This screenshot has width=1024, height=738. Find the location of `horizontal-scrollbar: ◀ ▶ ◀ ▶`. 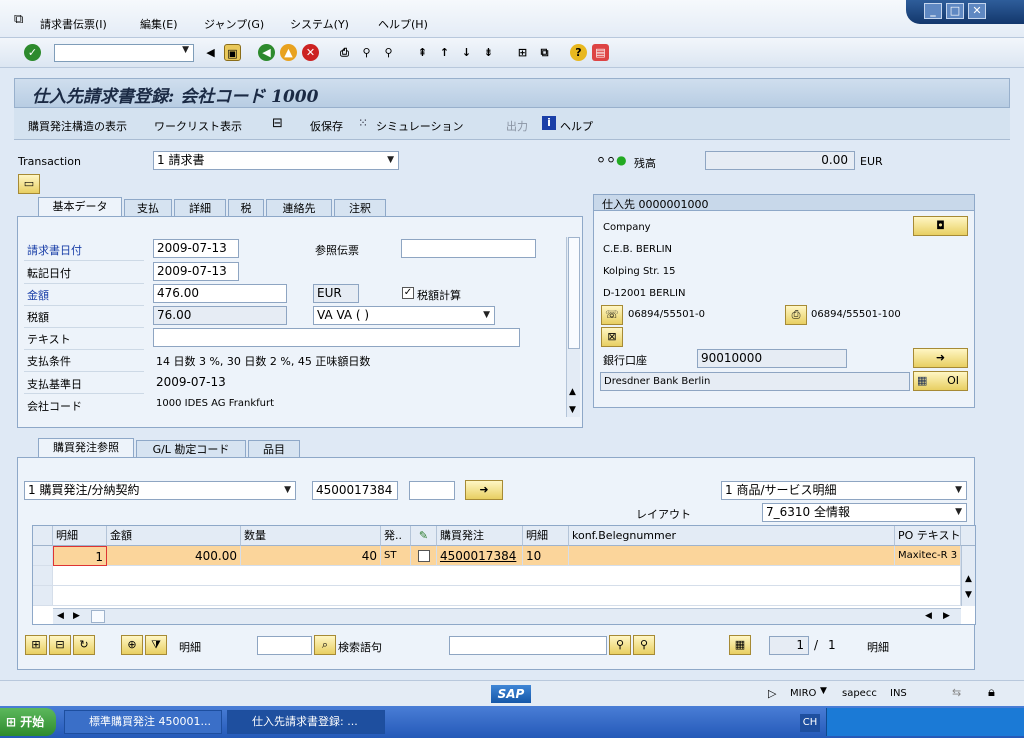

horizontal-scrollbar: ◀ ▶ ◀ ▶ is located at coordinates (507, 616).